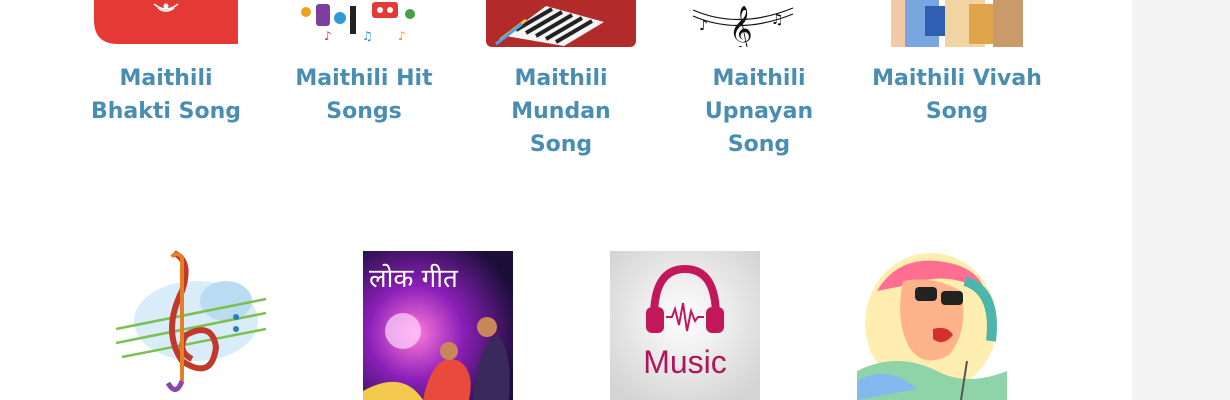 The image size is (1230, 400). I want to click on category-bhakti-song: Maithili Bhakti Song, so click(166, 85).